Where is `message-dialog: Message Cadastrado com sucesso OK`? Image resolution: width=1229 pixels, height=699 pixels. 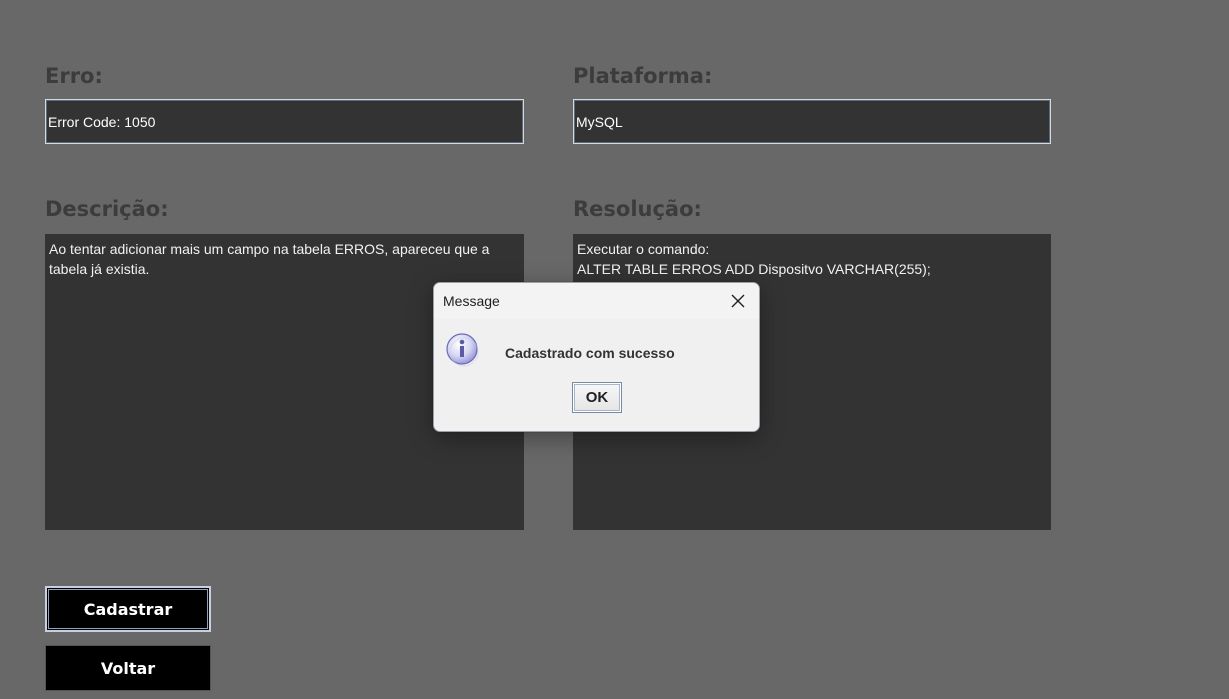
message-dialog: Message Cadastrado com sucesso OK is located at coordinates (596, 357).